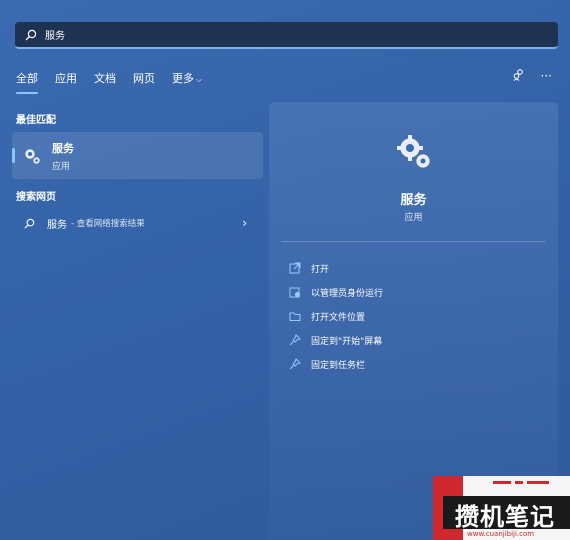 Image resolution: width=570 pixels, height=540 pixels. What do you see at coordinates (244, 223) in the screenshot?
I see `chevron-right-icon: ›` at bounding box center [244, 223].